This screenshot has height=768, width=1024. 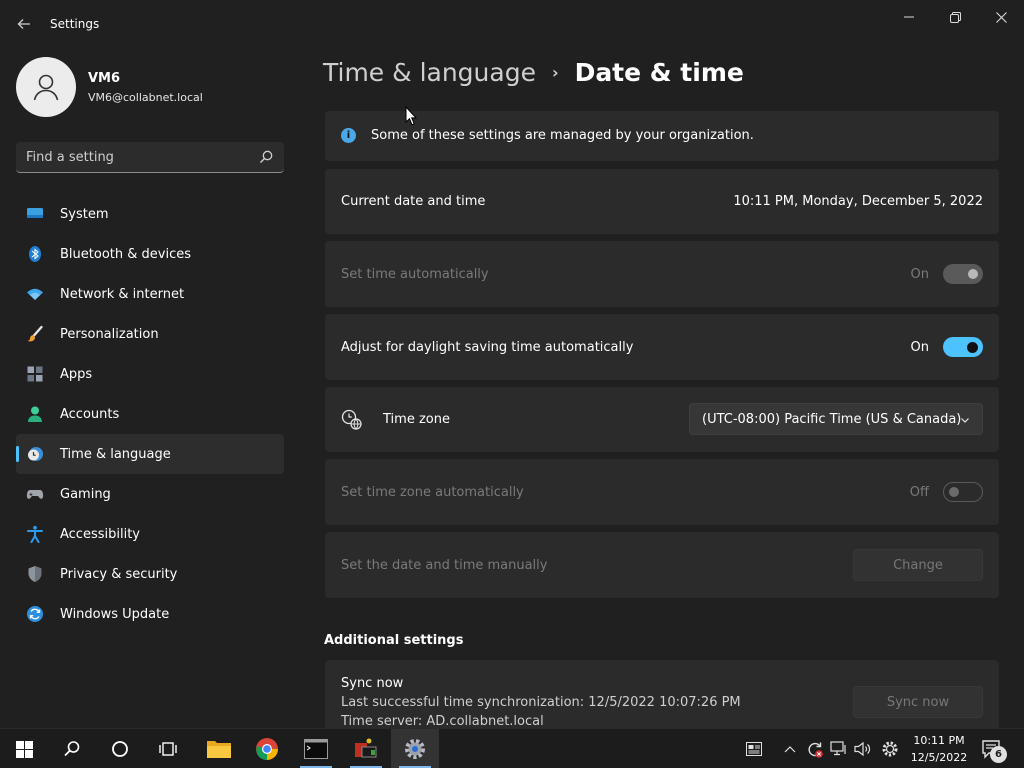 I want to click on set-time-auto-card: Set time automatically On, so click(x=662, y=274).